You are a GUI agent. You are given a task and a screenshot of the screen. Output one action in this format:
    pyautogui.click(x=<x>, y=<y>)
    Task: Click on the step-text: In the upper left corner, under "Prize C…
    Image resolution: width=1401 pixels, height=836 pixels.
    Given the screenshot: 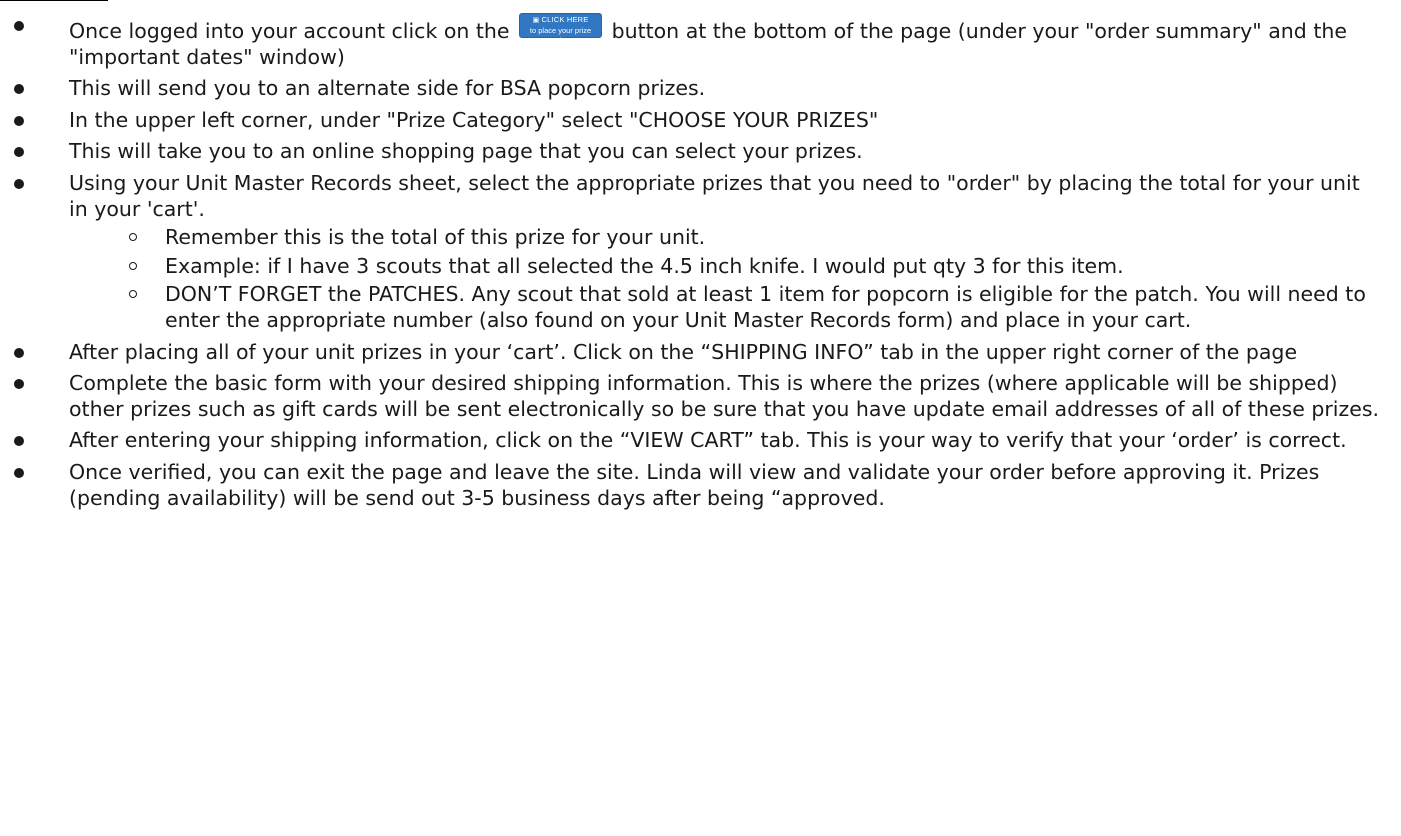 What is the action you would take?
    pyautogui.click(x=474, y=119)
    